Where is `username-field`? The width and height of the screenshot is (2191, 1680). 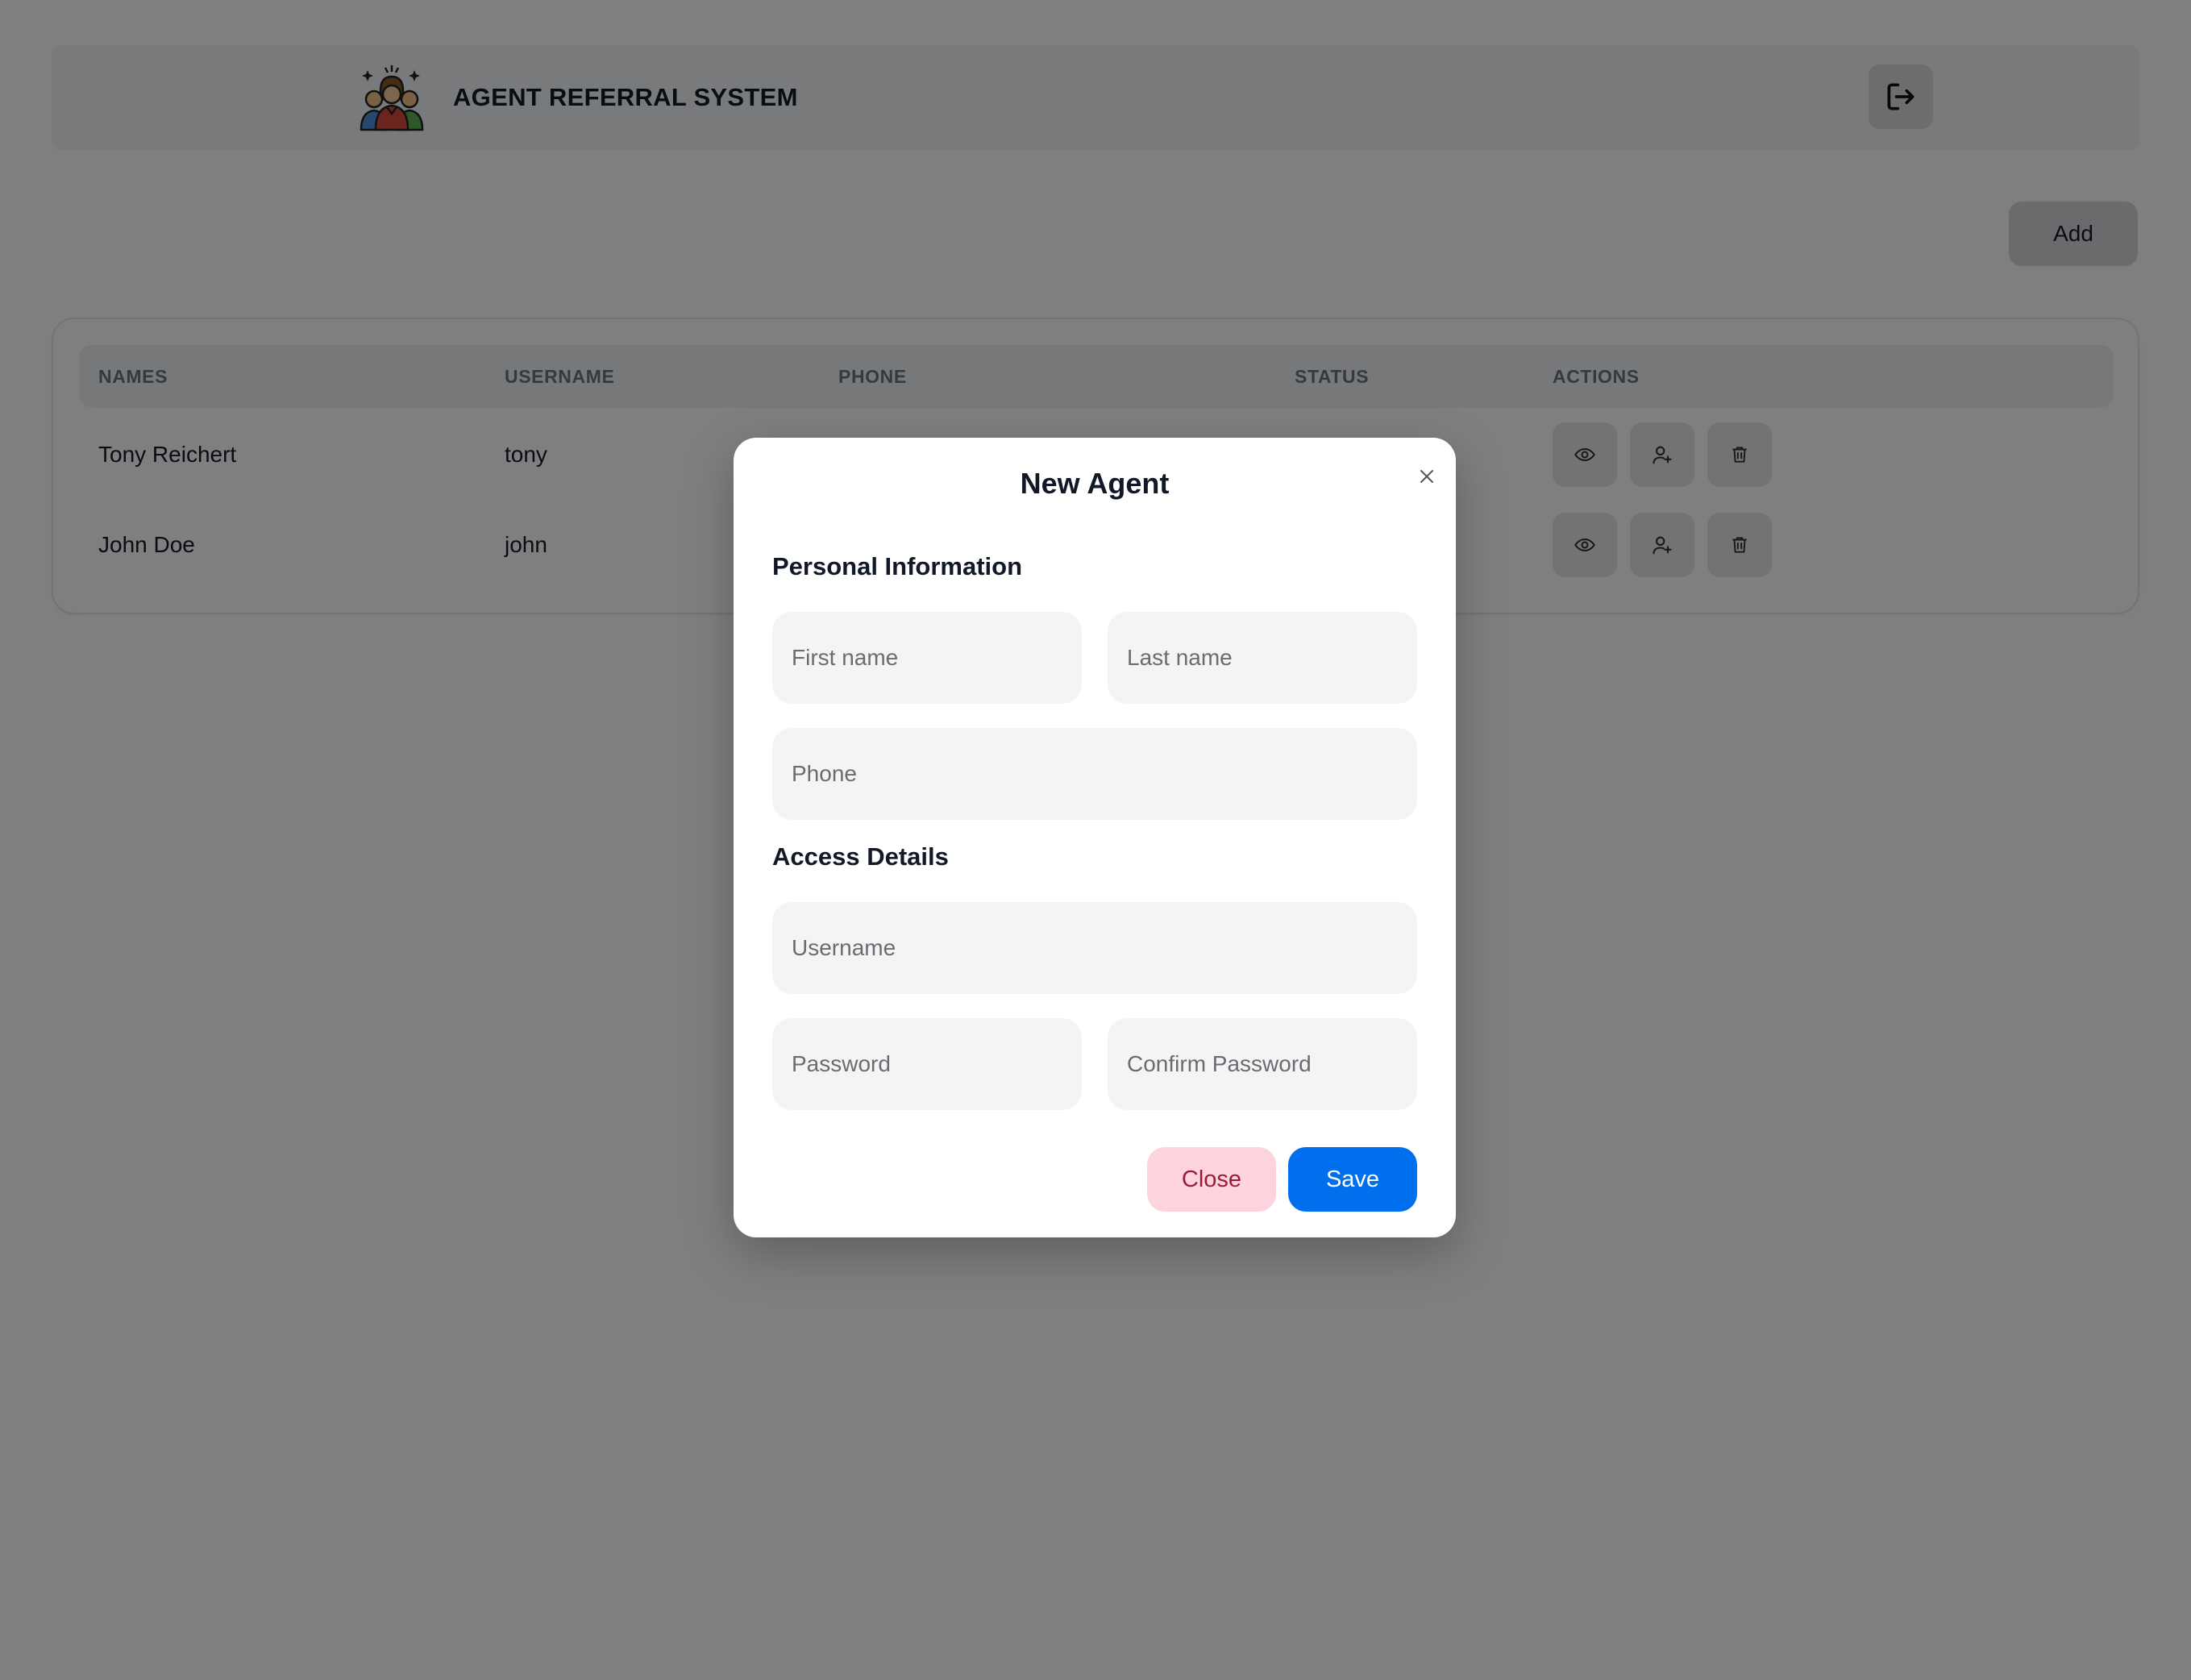
username-field is located at coordinates (1094, 948).